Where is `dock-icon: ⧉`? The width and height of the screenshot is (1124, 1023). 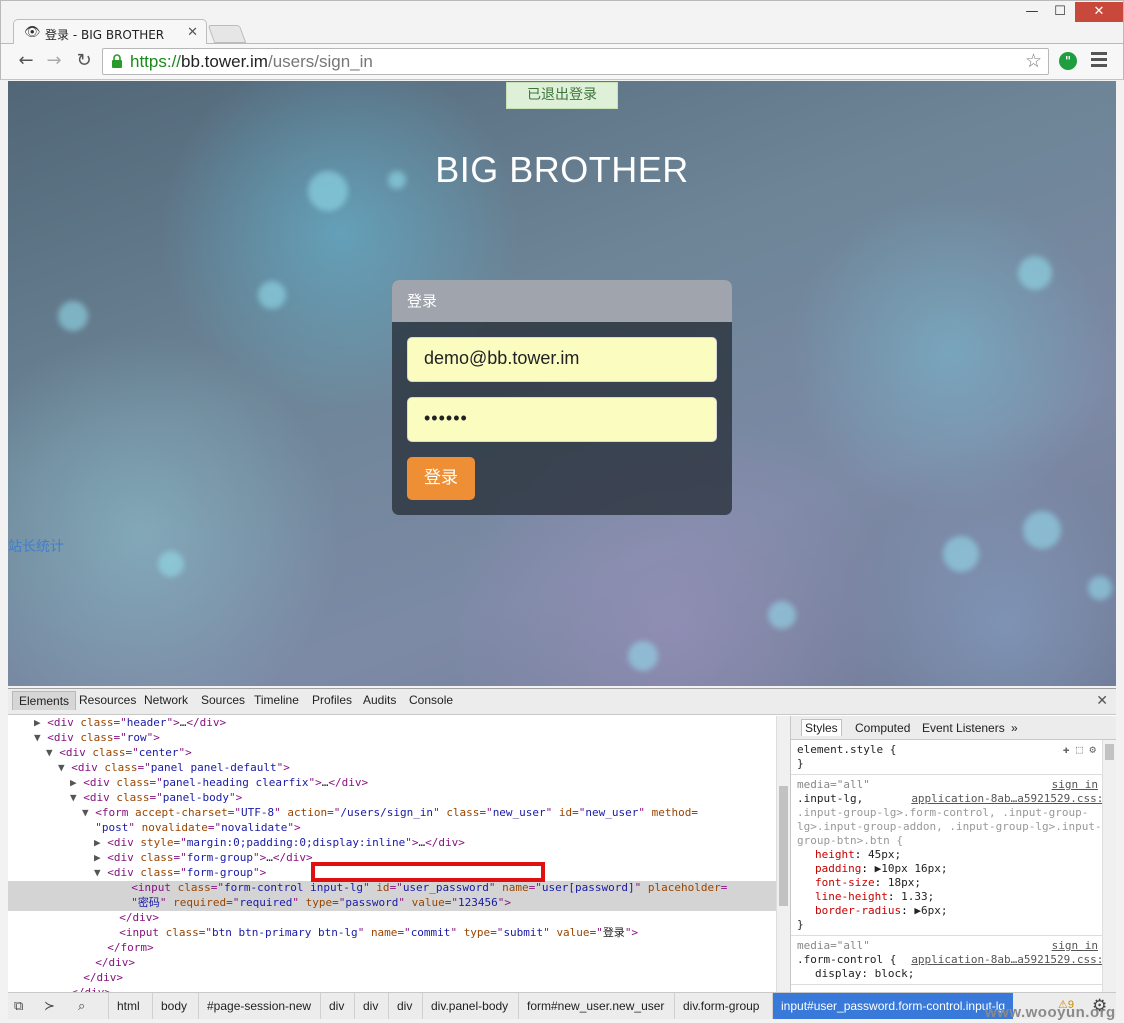 dock-icon: ⧉ is located at coordinates (18, 1006).